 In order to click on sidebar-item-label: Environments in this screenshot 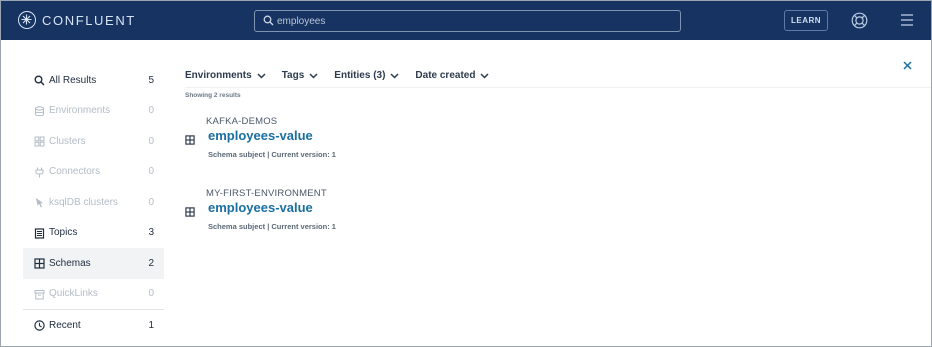, I will do `click(80, 111)`.